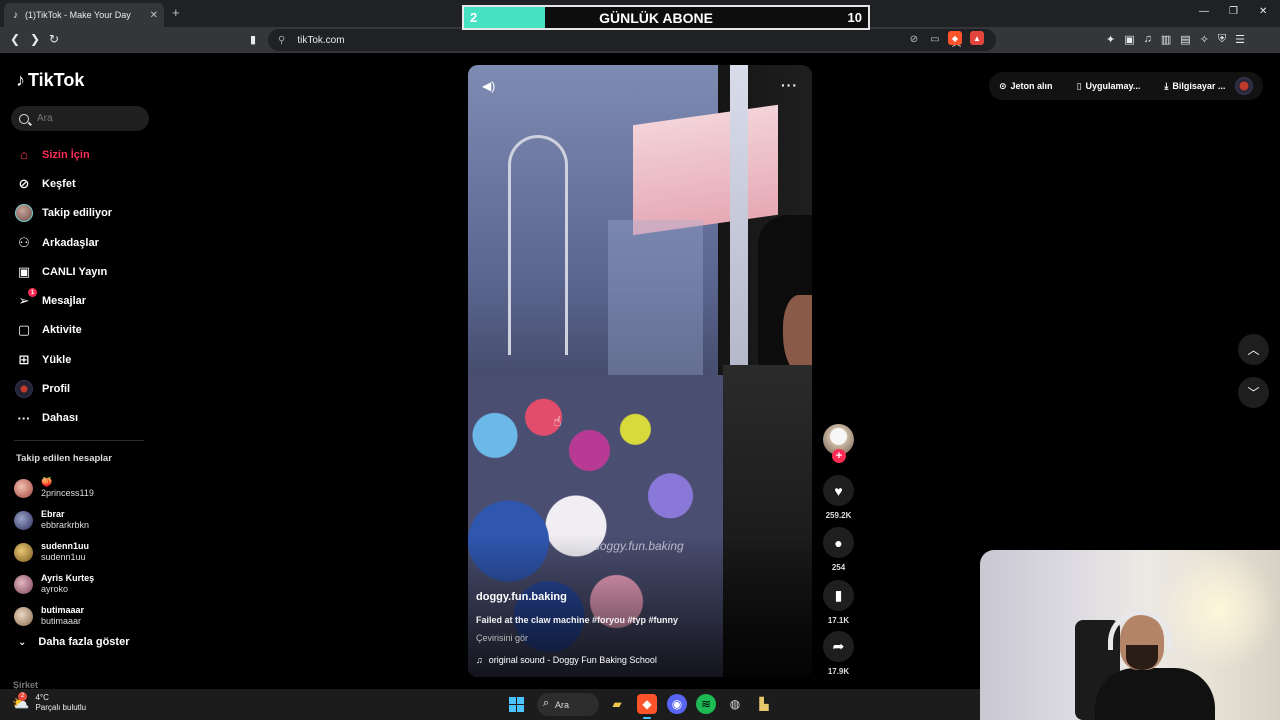  I want to click on list-item: Ebrar ebbrarkrbkn, so click(84, 520).